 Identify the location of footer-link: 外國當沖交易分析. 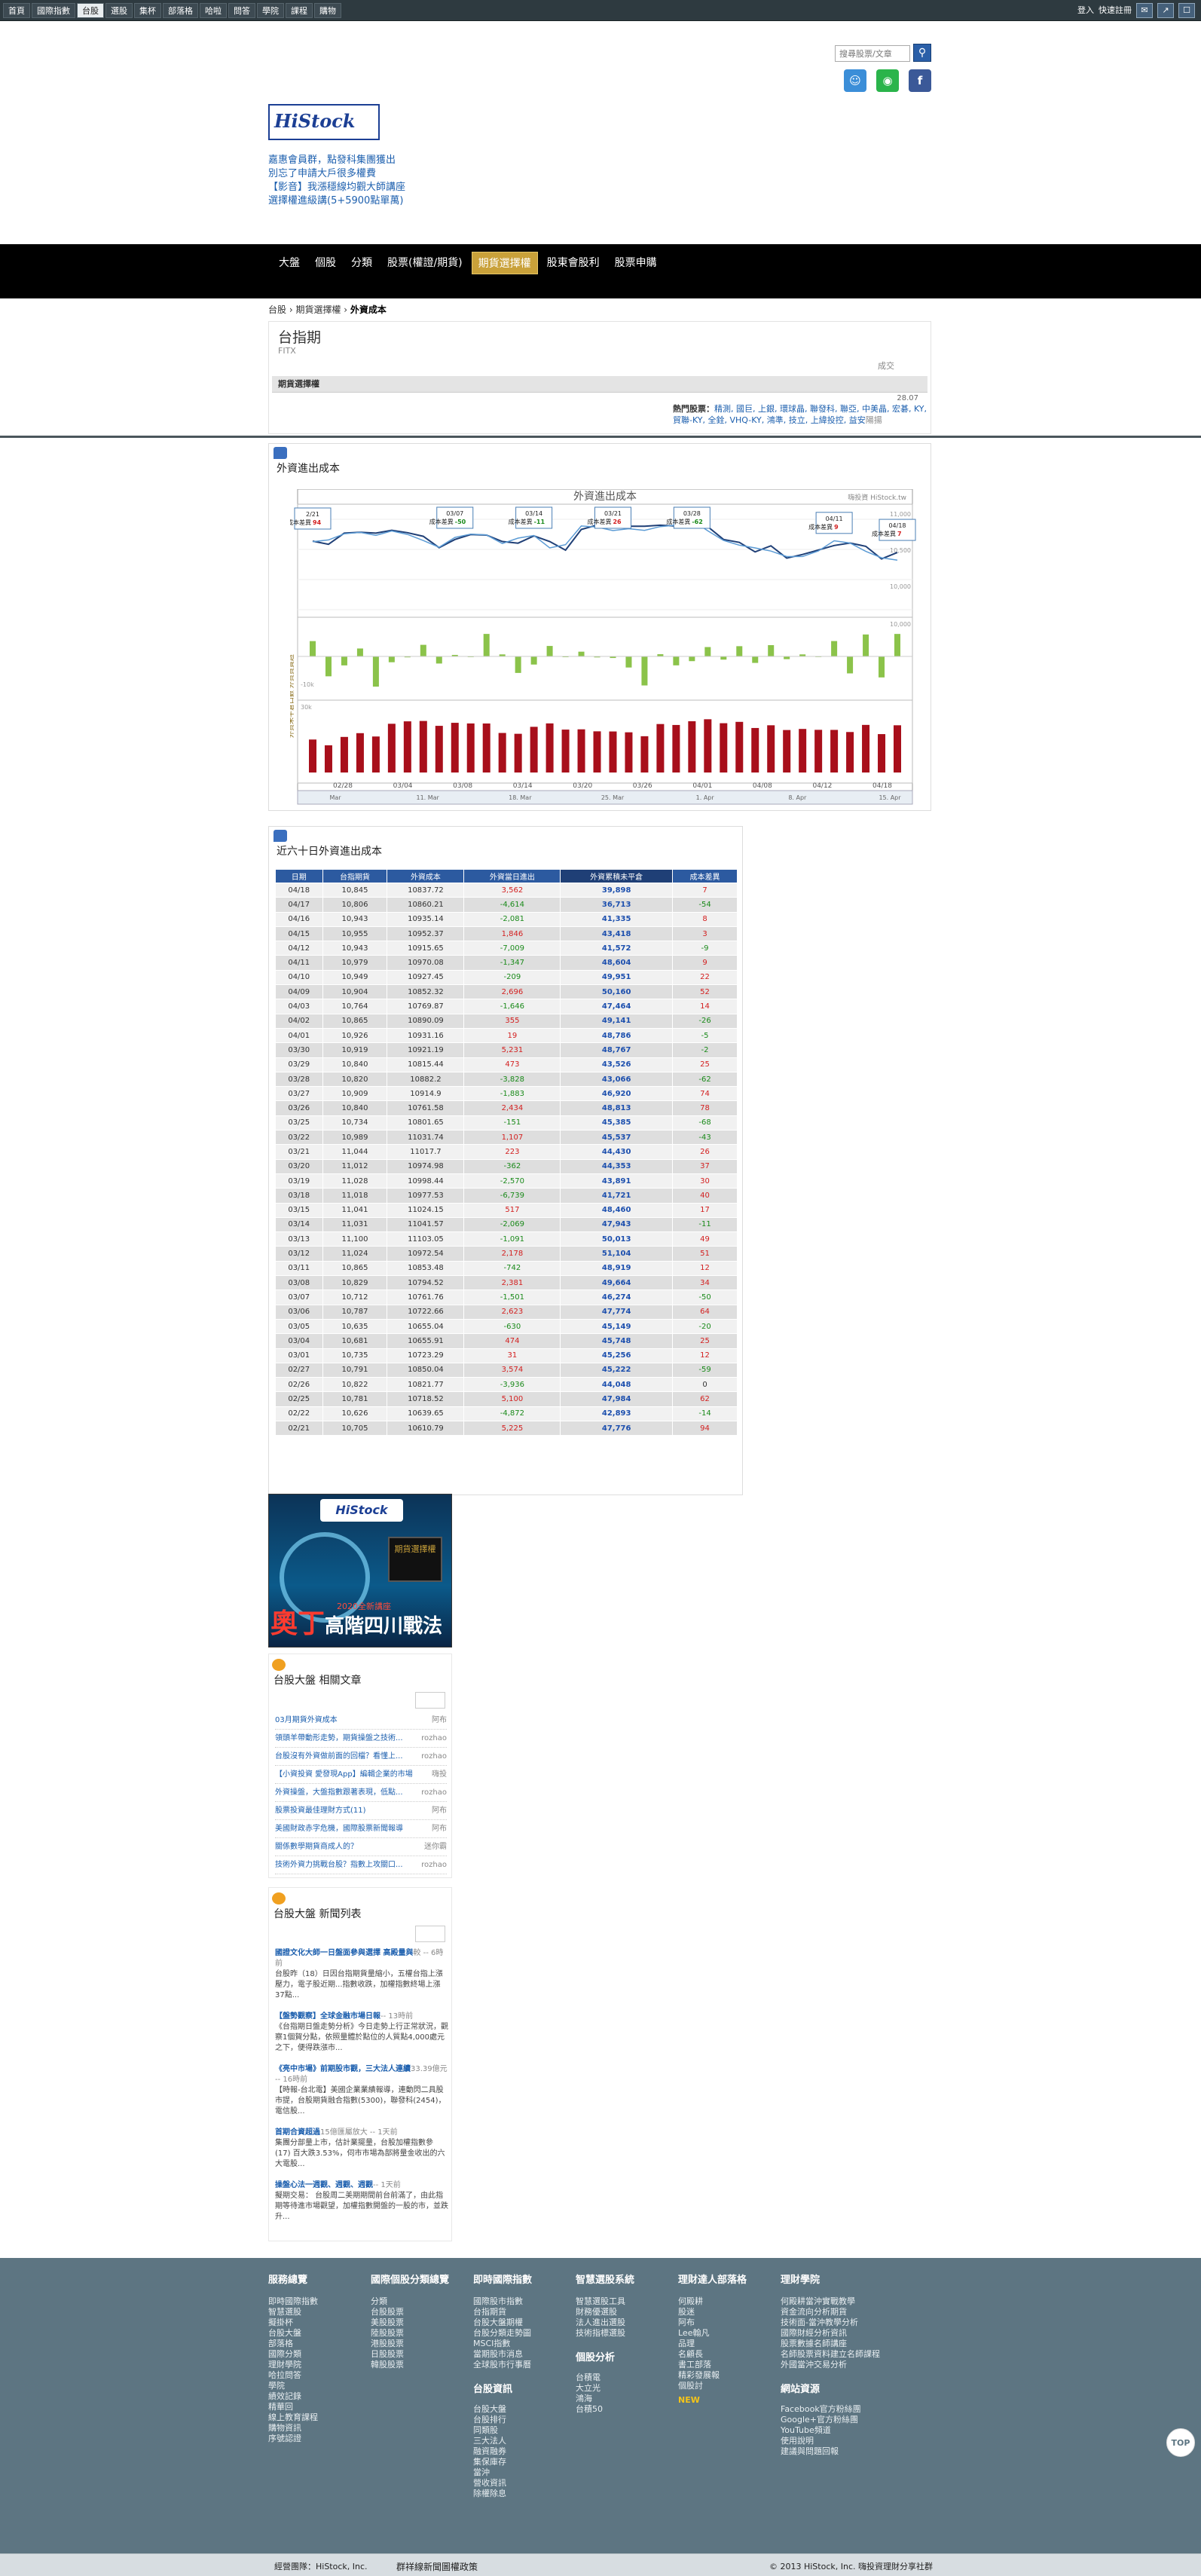
(830, 2365).